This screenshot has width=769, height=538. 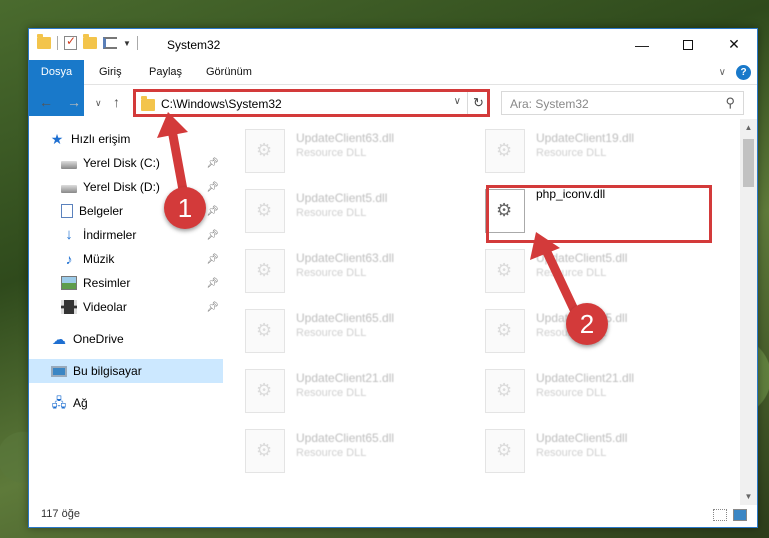 I want to click on sidebar-item-videos: Videolar 📌︎, so click(x=126, y=307).